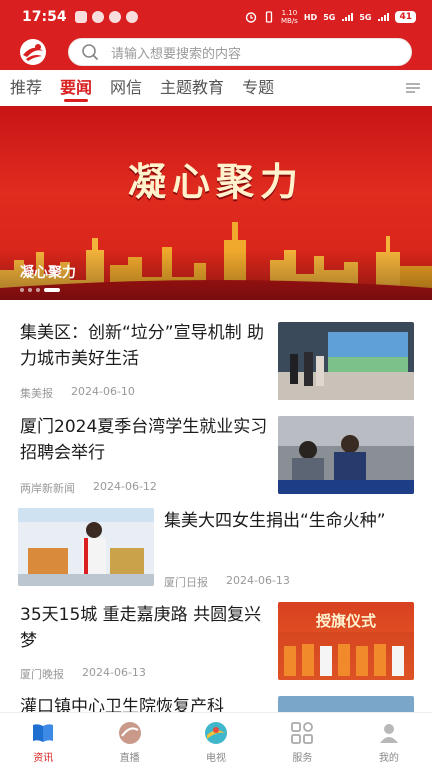  What do you see at coordinates (310, 17) in the screenshot?
I see `hd-indicator: HD` at bounding box center [310, 17].